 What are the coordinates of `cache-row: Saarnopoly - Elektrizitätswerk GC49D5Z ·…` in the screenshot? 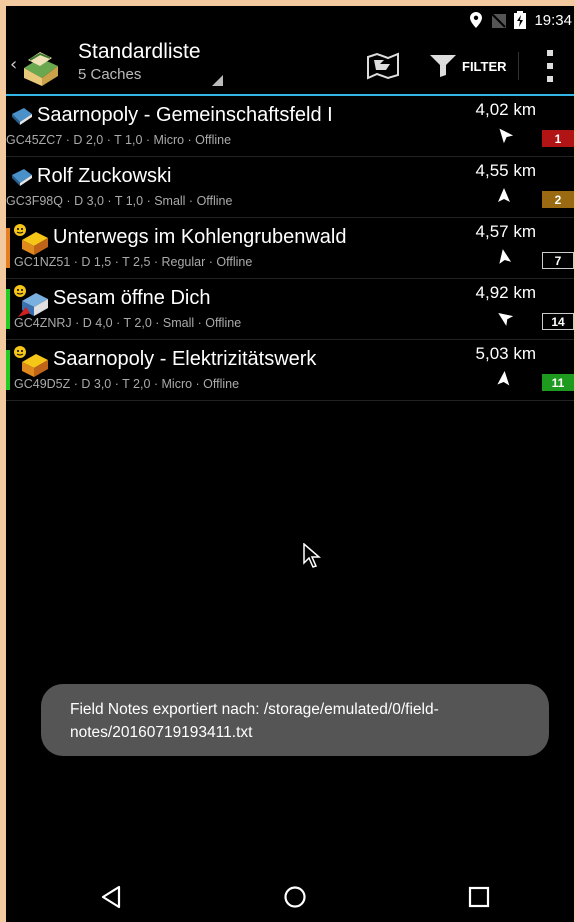 It's located at (290, 370).